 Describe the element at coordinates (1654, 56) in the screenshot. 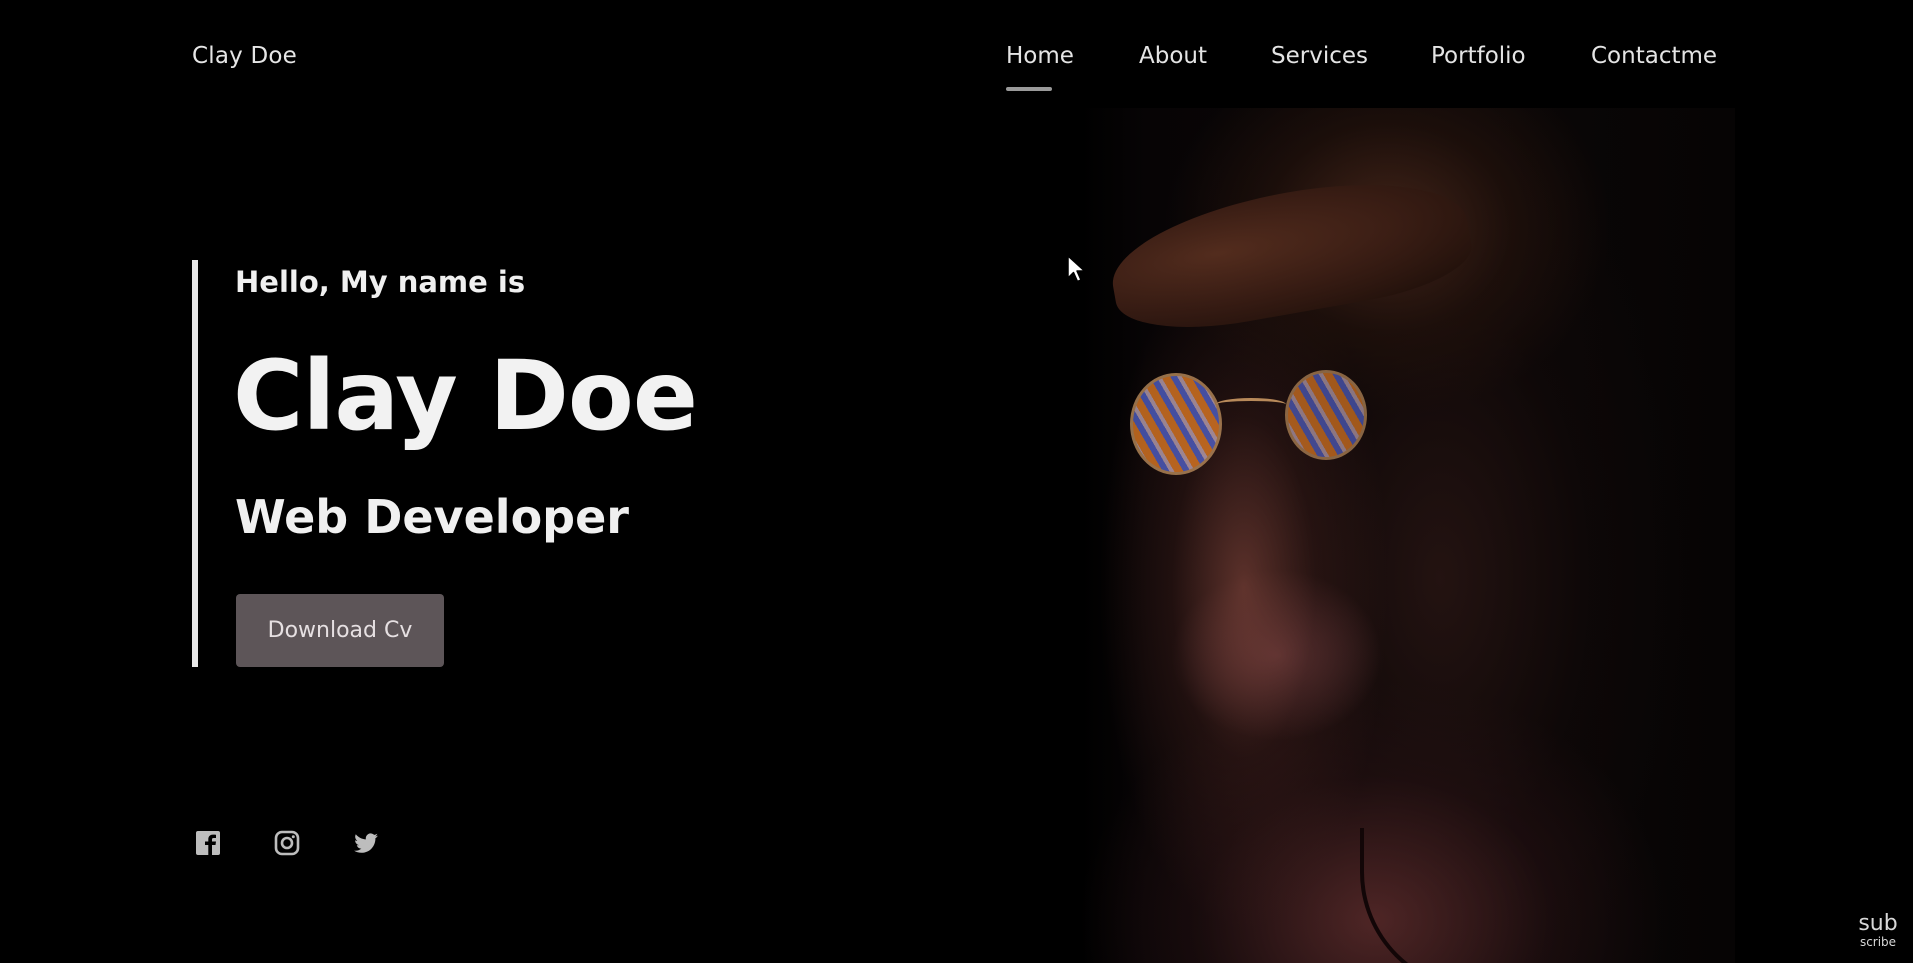

I see `nav-contactme: Contactme` at that location.